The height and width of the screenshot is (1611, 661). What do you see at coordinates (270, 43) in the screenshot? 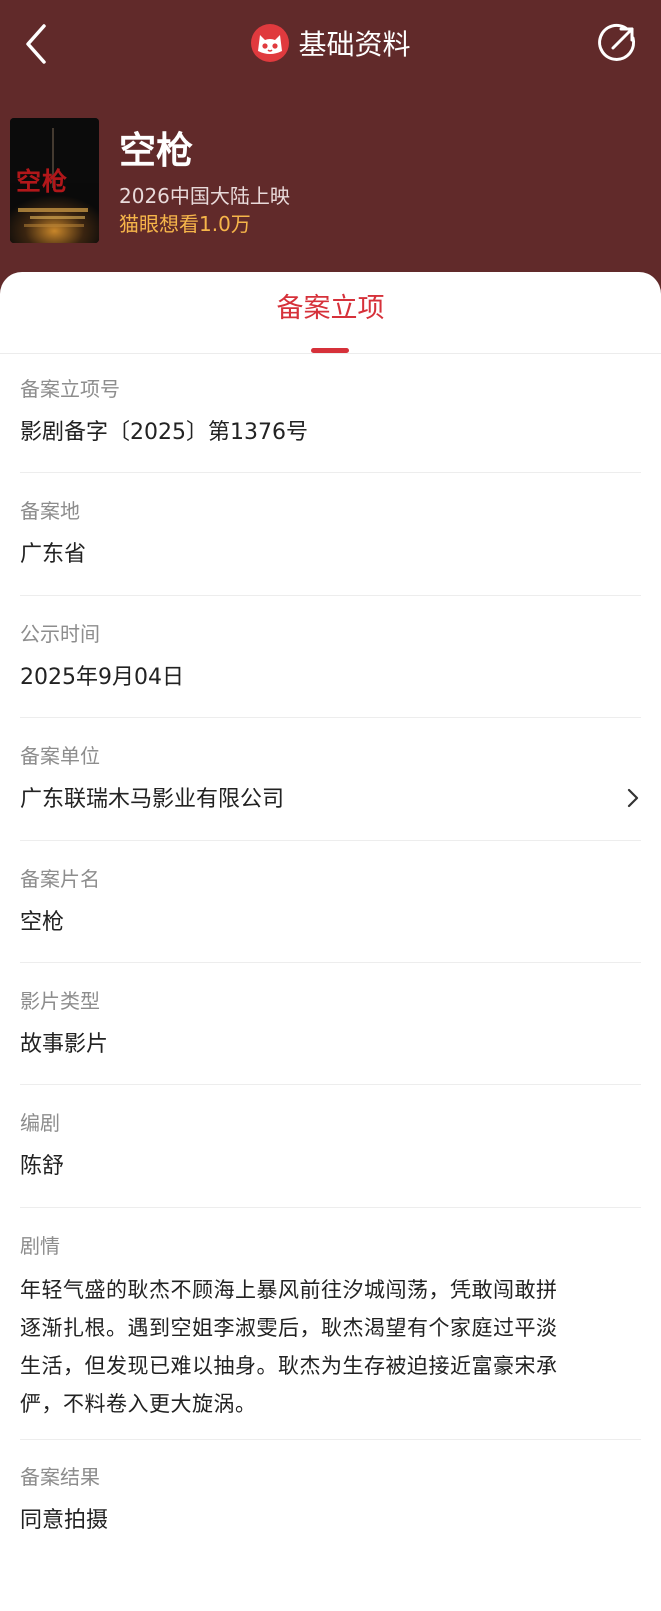
I see `maoyan-cat-logo` at bounding box center [270, 43].